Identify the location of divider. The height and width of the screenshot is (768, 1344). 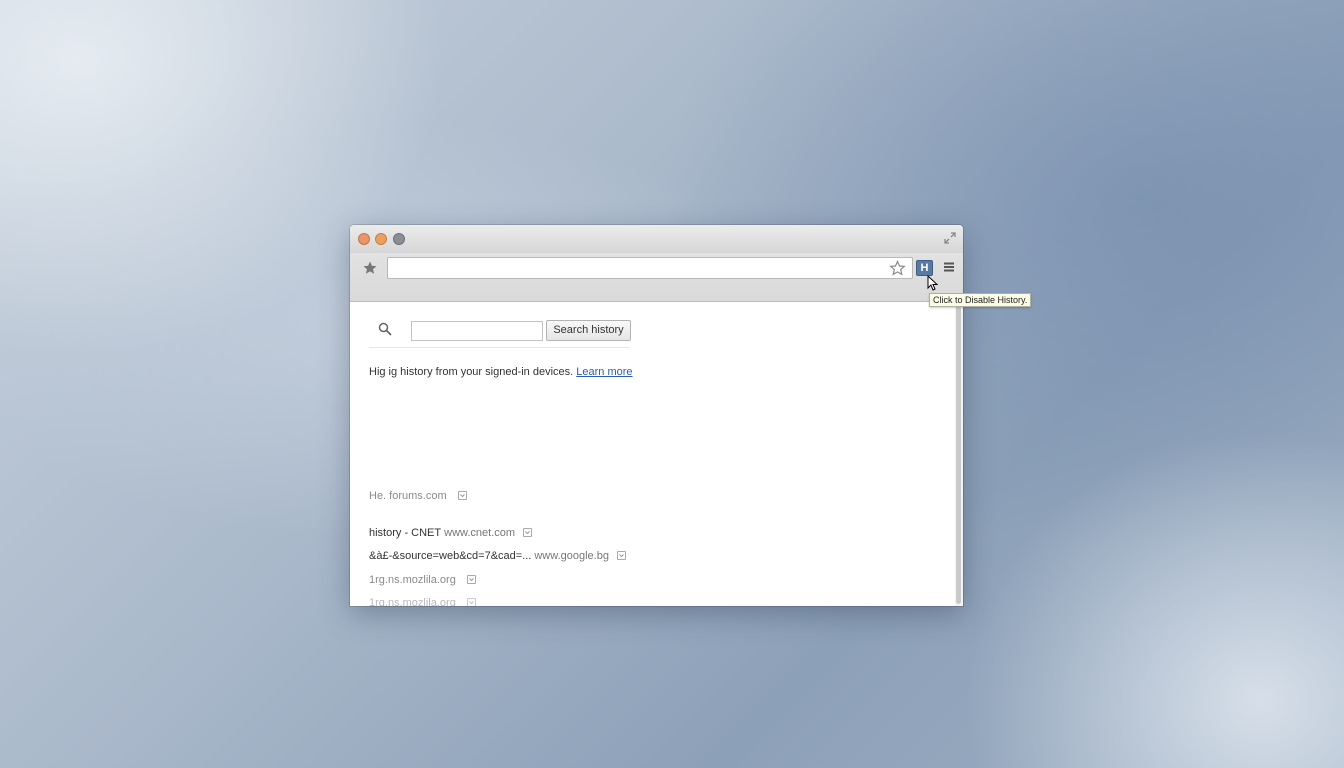
(499, 347).